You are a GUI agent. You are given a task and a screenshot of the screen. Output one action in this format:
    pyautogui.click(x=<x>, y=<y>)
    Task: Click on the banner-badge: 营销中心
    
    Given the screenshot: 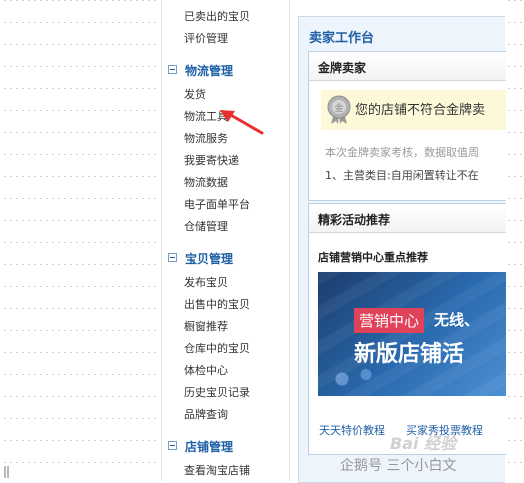 What is the action you would take?
    pyautogui.click(x=389, y=320)
    